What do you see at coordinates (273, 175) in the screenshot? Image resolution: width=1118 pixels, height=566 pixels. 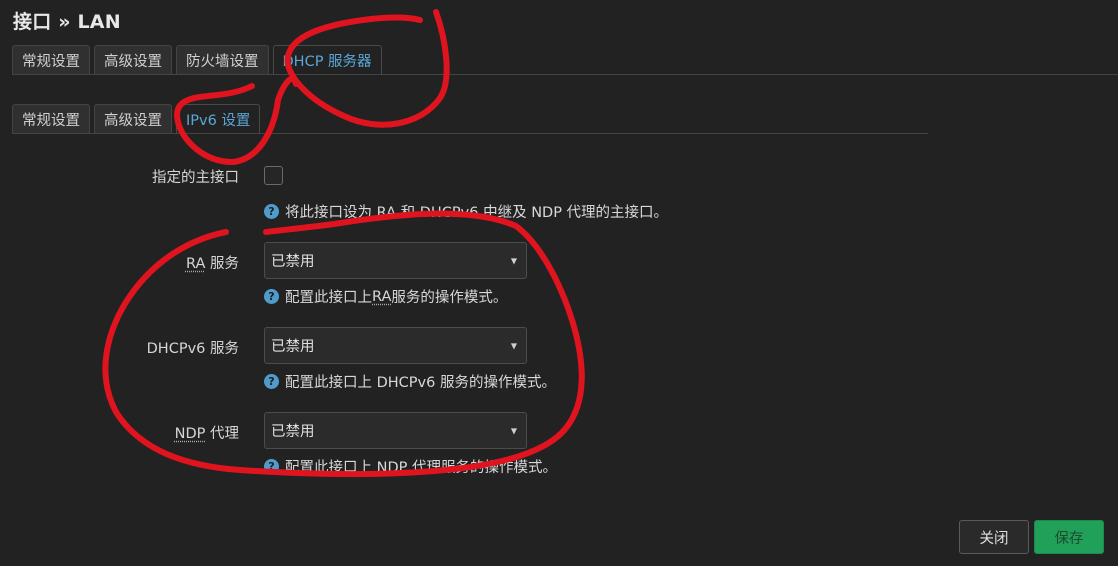 I see `master-interface-checkbox` at bounding box center [273, 175].